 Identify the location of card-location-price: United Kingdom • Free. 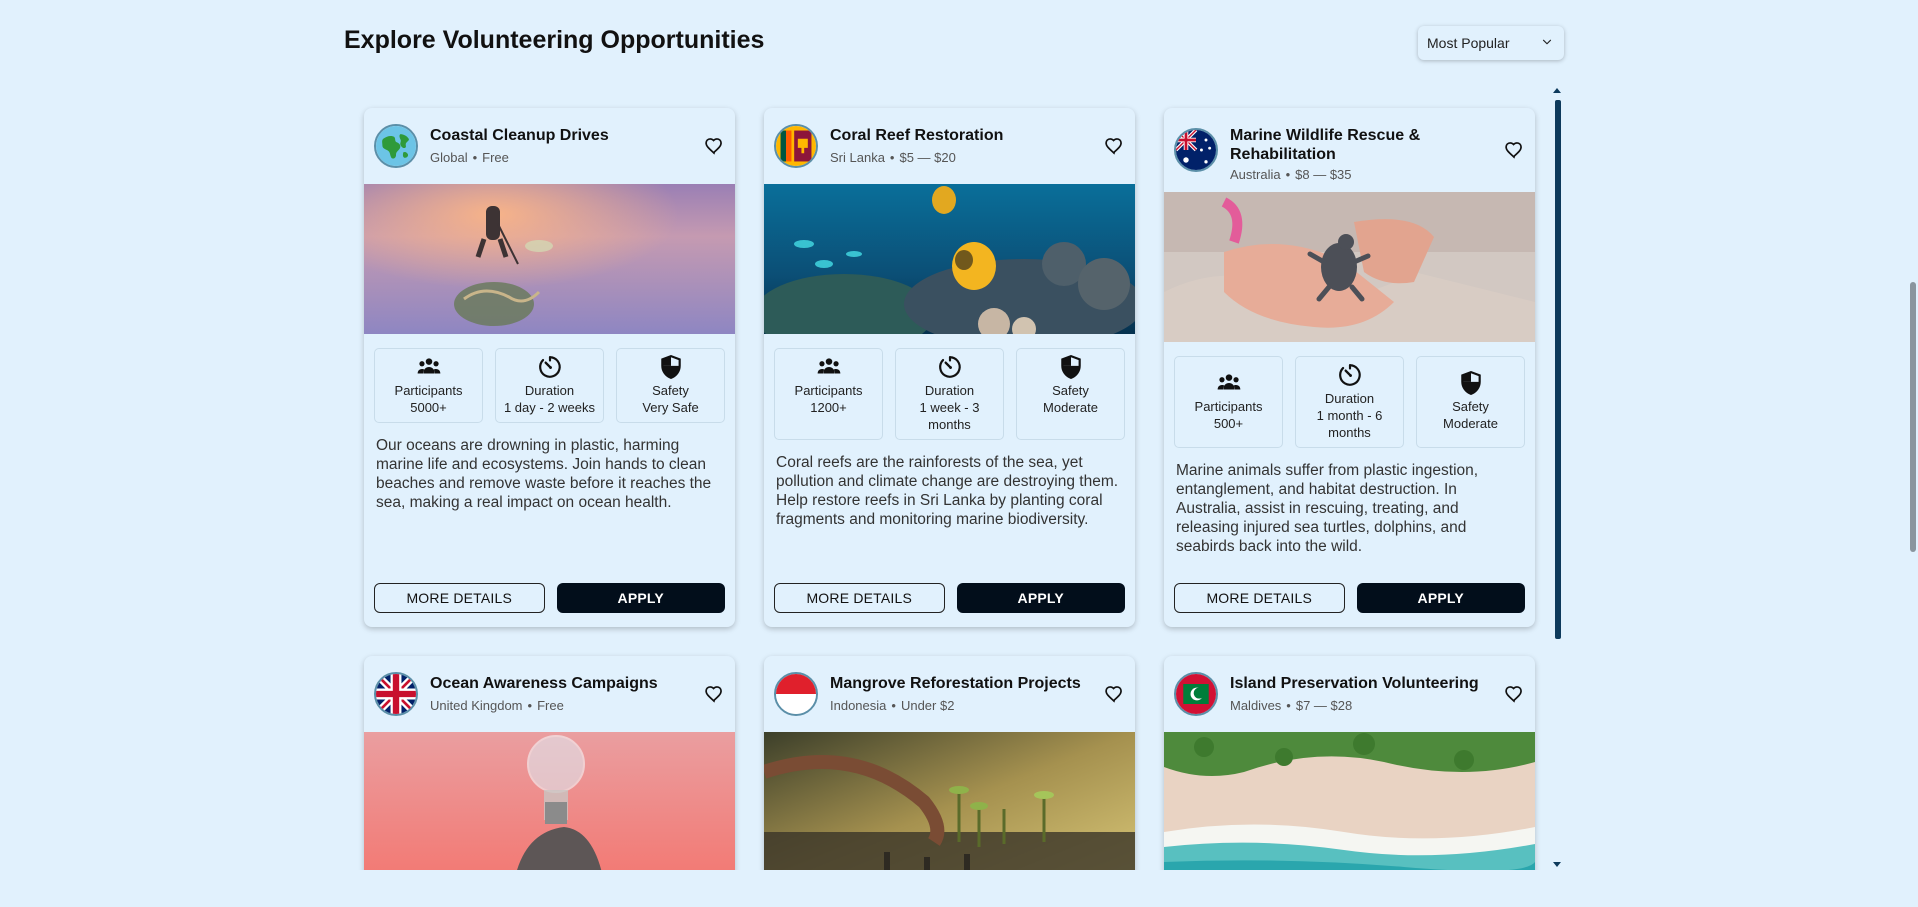
(497, 705).